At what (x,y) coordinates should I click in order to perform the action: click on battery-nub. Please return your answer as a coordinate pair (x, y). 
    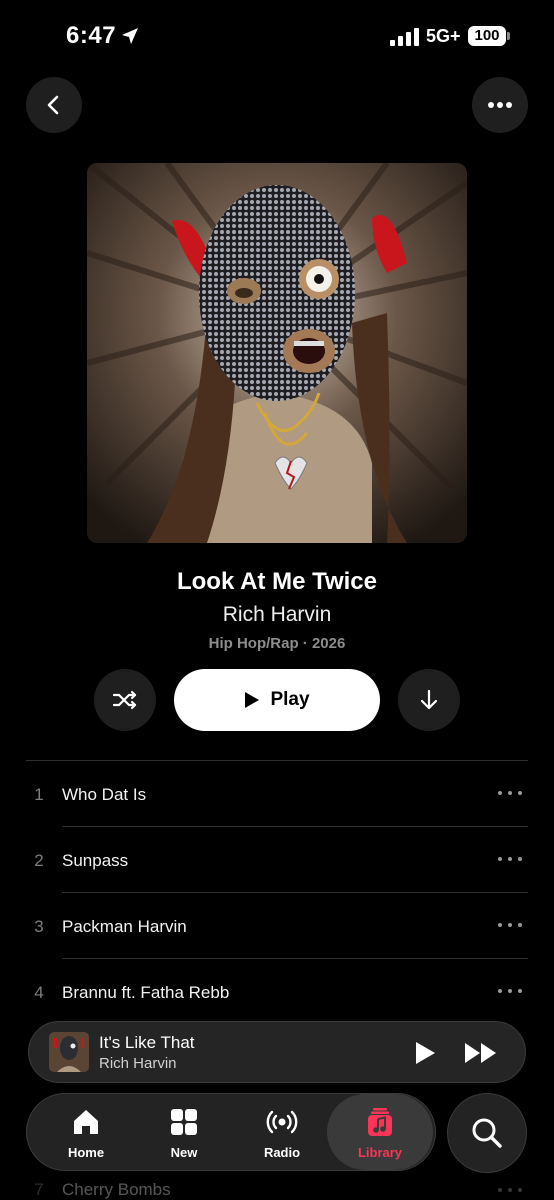
    Looking at the image, I should click on (508, 36).